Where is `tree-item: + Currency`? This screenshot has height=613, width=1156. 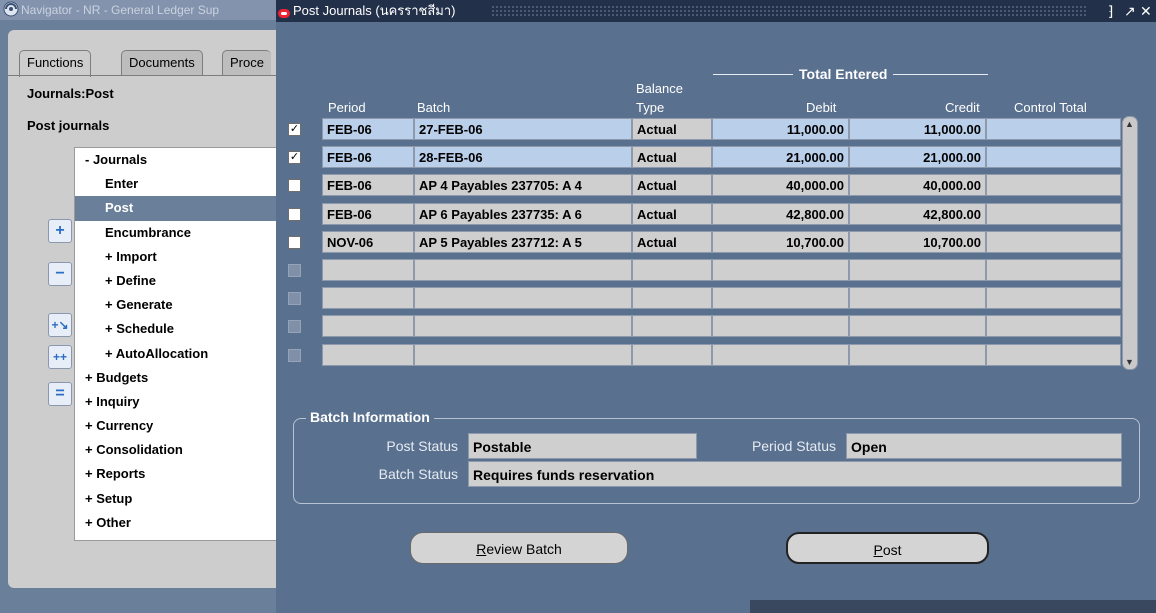 tree-item: + Currency is located at coordinates (176, 426).